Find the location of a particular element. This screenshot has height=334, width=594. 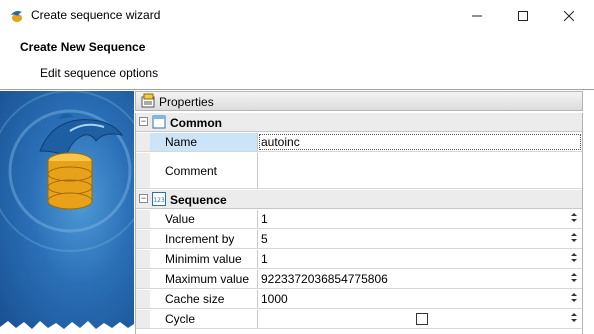

minimize-icon is located at coordinates (477, 16).